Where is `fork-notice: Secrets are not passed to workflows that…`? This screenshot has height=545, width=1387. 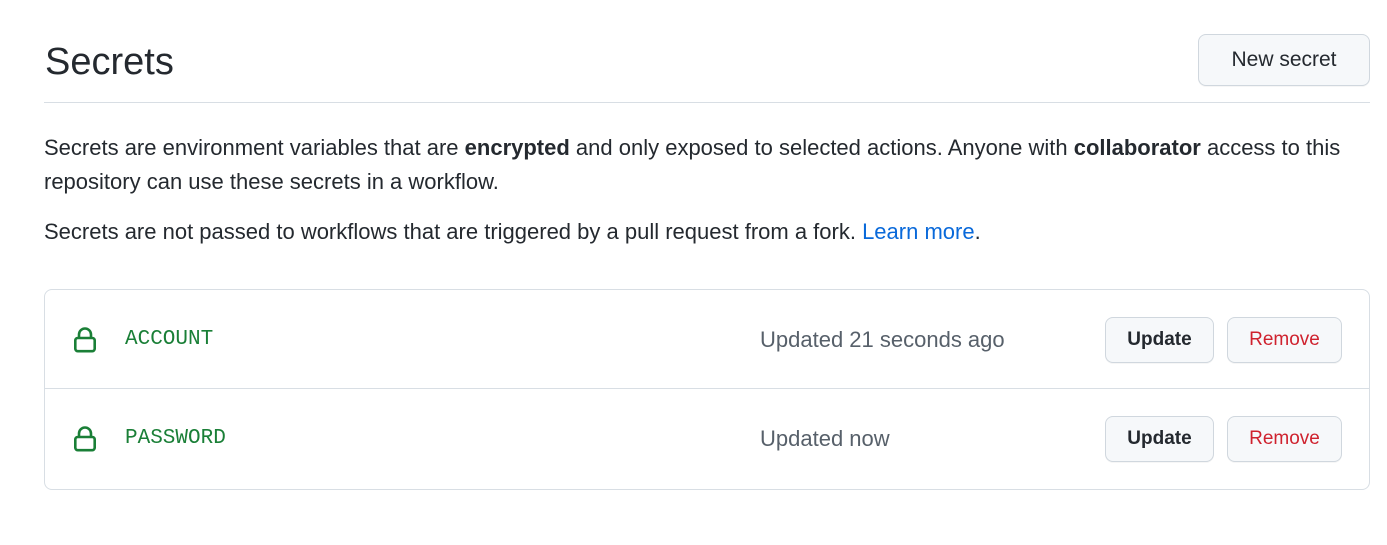 fork-notice: Secrets are not passed to workflows that… is located at coordinates (704, 232).